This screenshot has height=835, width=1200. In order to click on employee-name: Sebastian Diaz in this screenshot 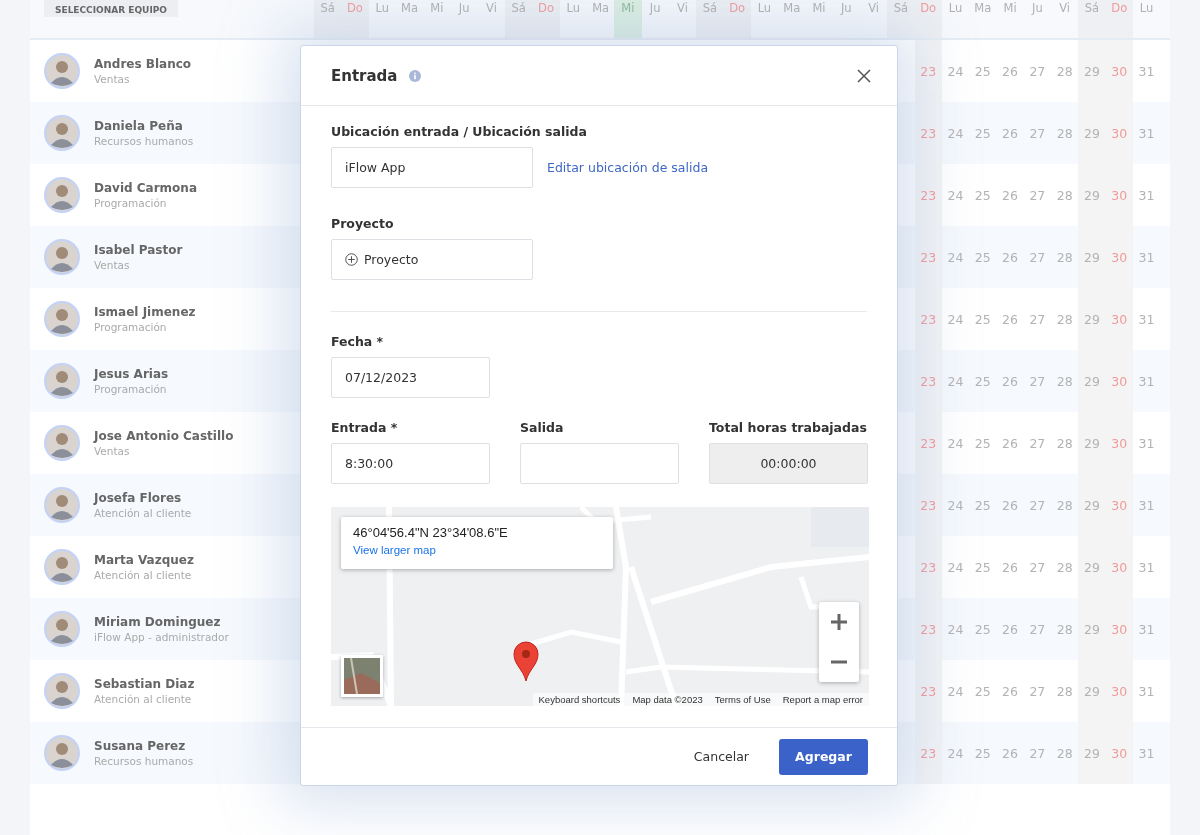, I will do `click(144, 684)`.